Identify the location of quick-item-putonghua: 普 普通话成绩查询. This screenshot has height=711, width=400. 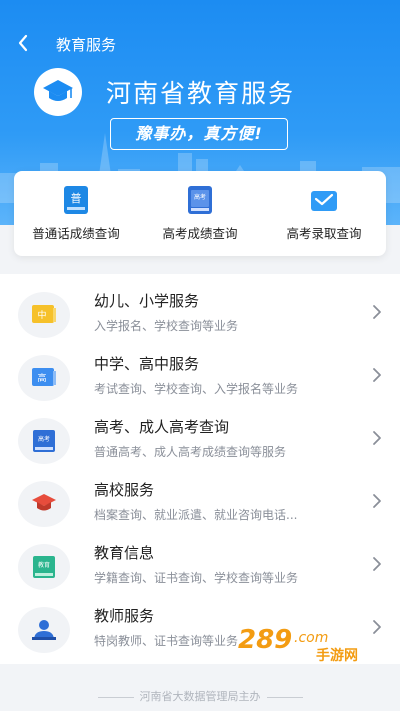
(76, 213).